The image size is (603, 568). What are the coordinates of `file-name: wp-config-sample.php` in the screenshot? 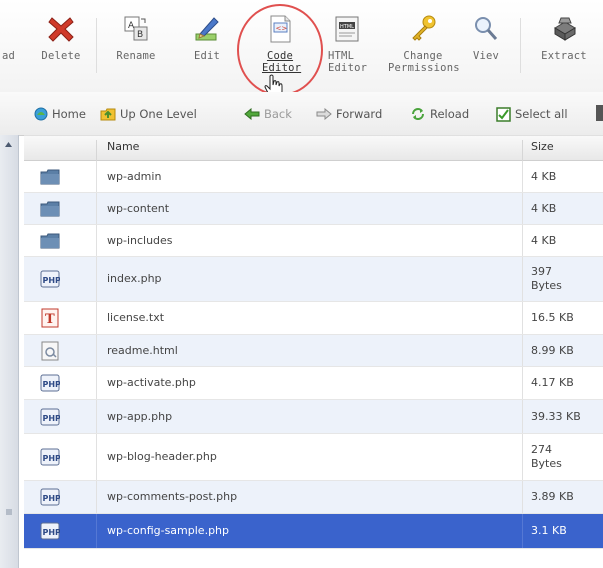 It's located at (168, 530).